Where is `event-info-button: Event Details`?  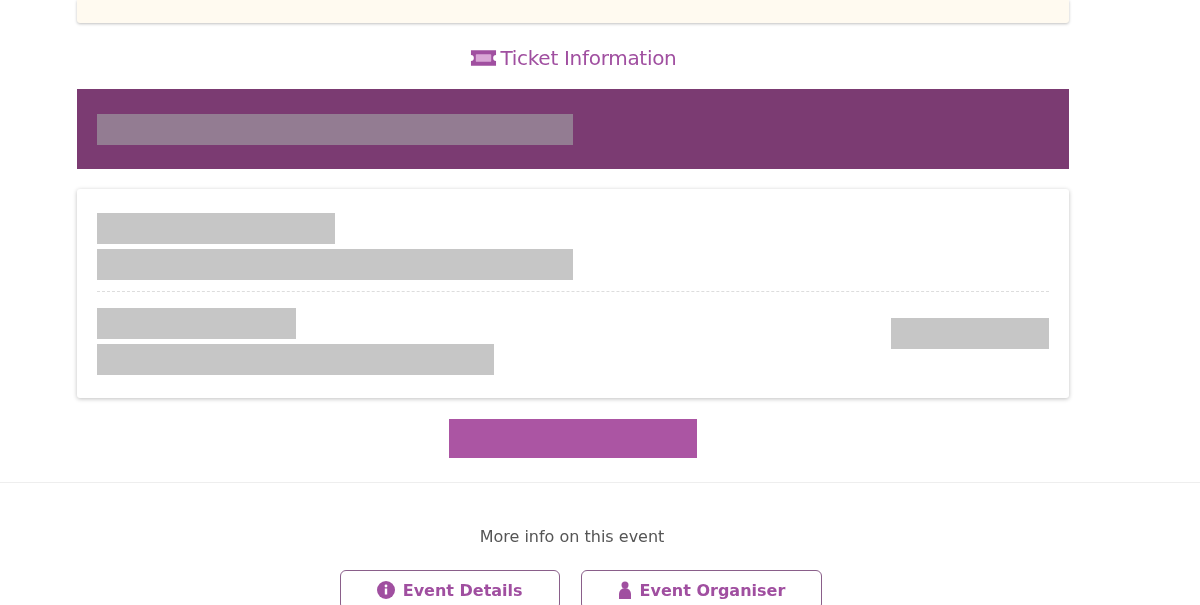 event-info-button: Event Details is located at coordinates (449, 587).